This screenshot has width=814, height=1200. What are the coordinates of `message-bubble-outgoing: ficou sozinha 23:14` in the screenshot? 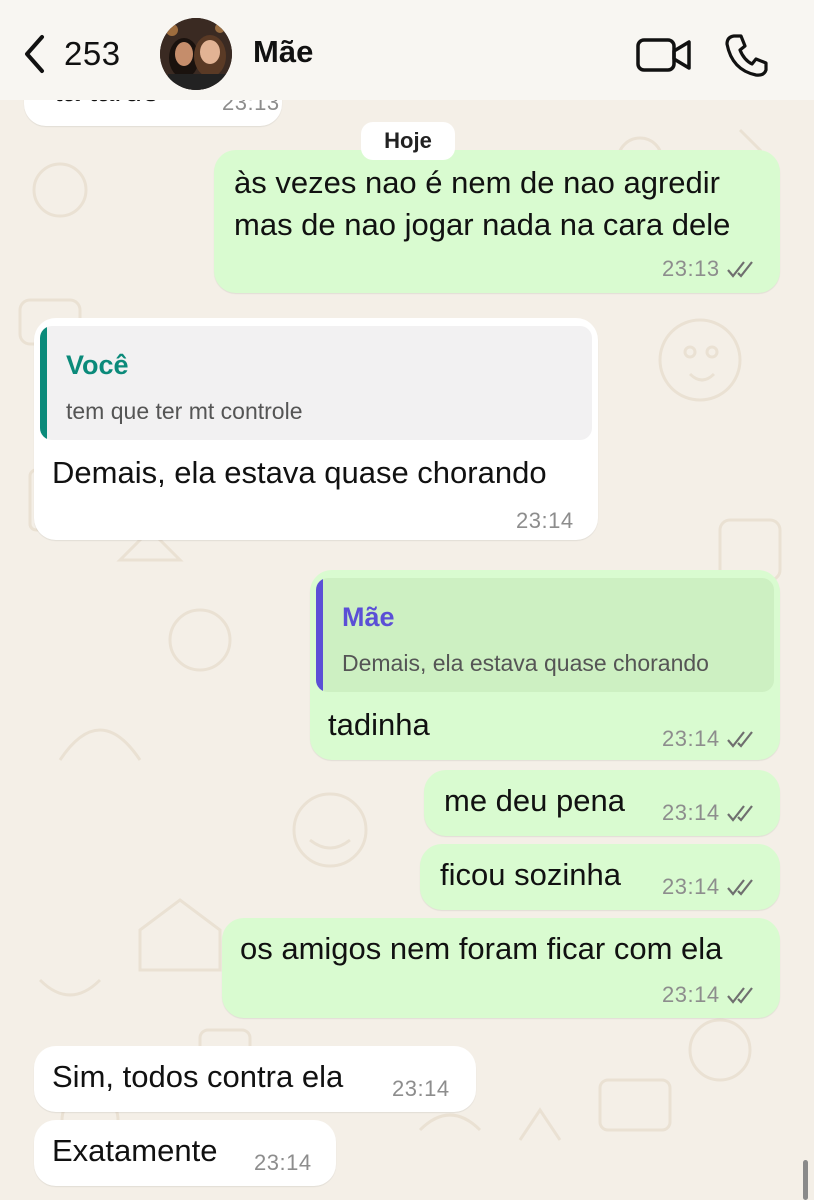 It's located at (600, 877).